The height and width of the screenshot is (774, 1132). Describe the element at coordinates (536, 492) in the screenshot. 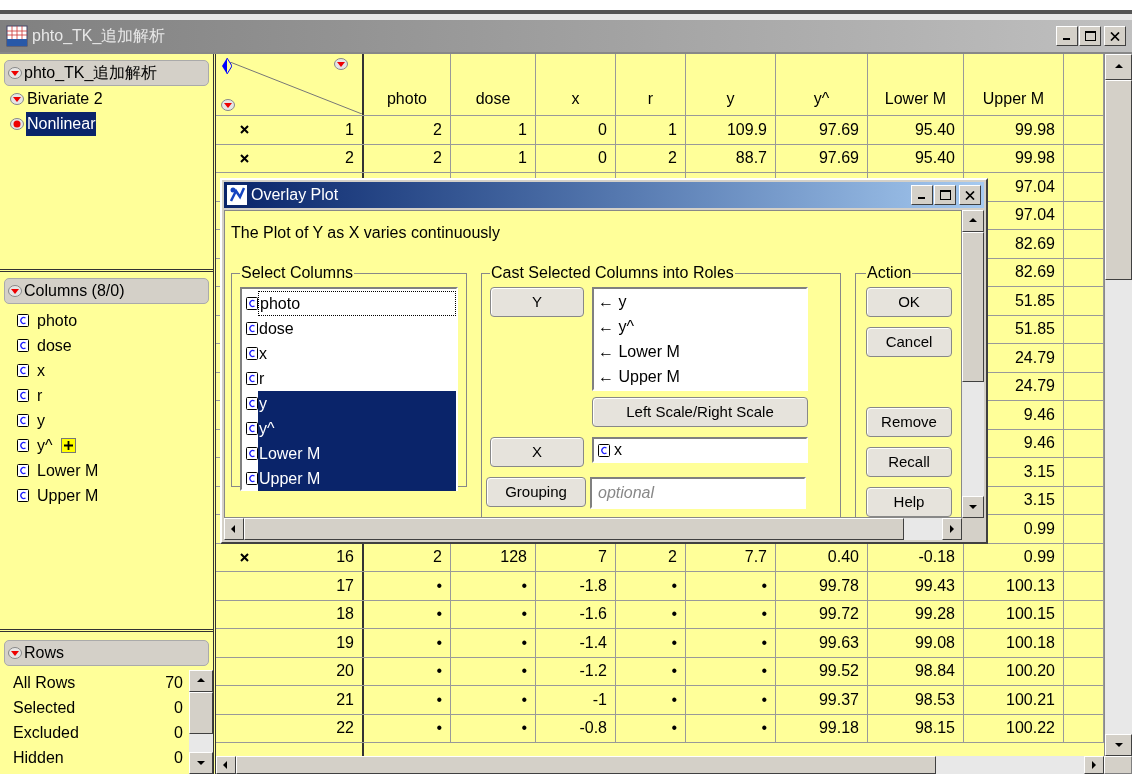

I see `dialog-button: Grouping` at that location.